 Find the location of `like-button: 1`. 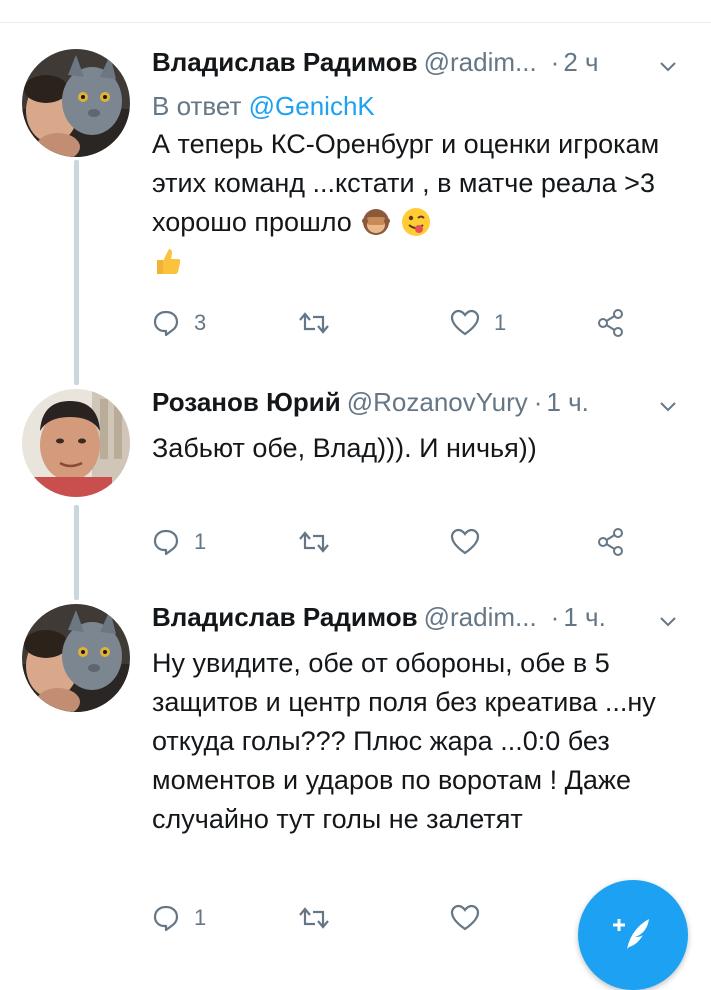

like-button: 1 is located at coordinates (478, 323).